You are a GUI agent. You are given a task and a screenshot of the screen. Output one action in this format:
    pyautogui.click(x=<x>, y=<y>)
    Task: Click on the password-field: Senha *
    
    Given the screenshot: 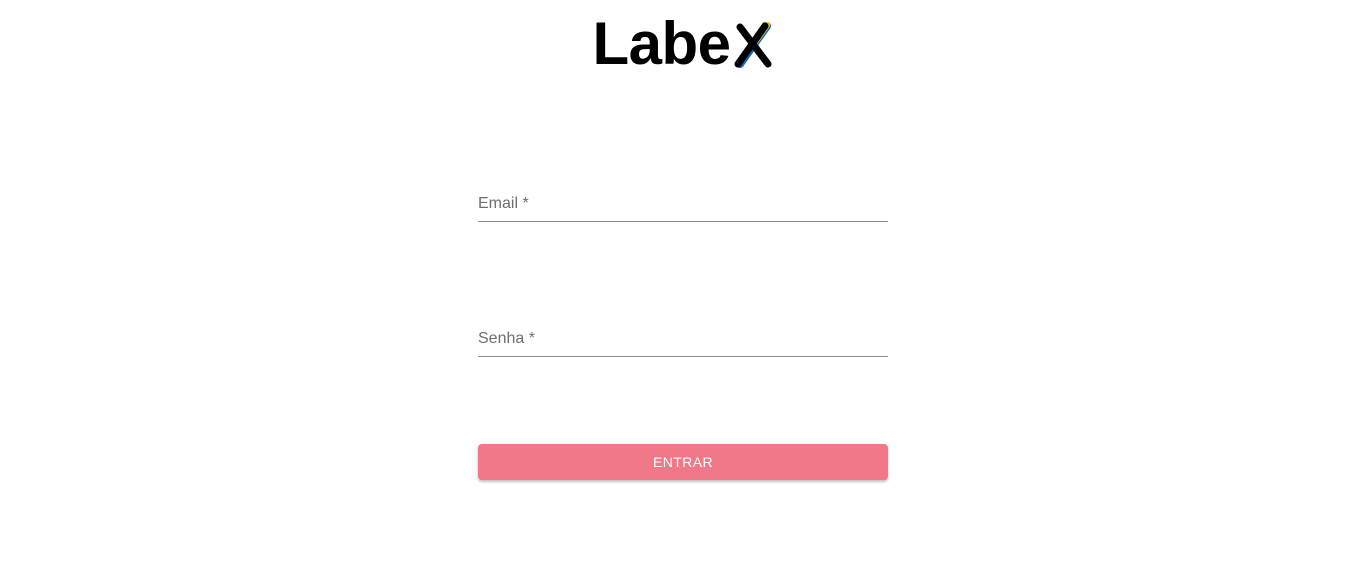 What is the action you would take?
    pyautogui.click(x=683, y=339)
    